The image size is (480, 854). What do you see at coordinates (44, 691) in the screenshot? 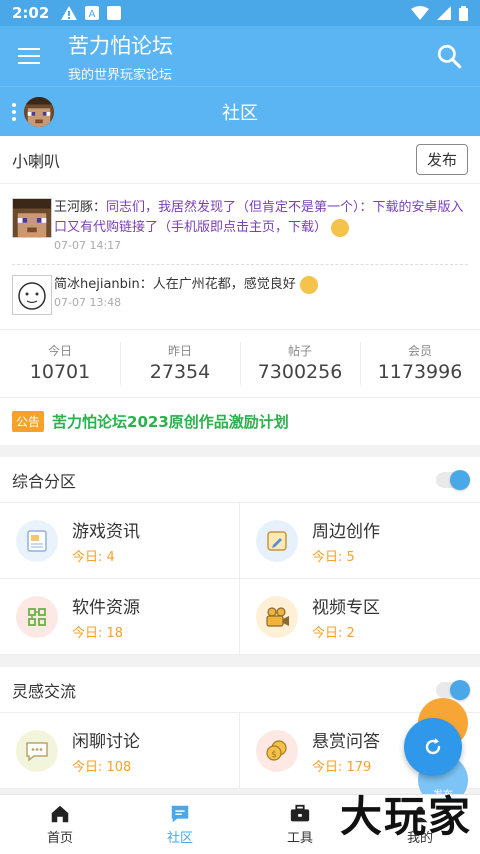
I see `group-title: 灵感交流` at bounding box center [44, 691].